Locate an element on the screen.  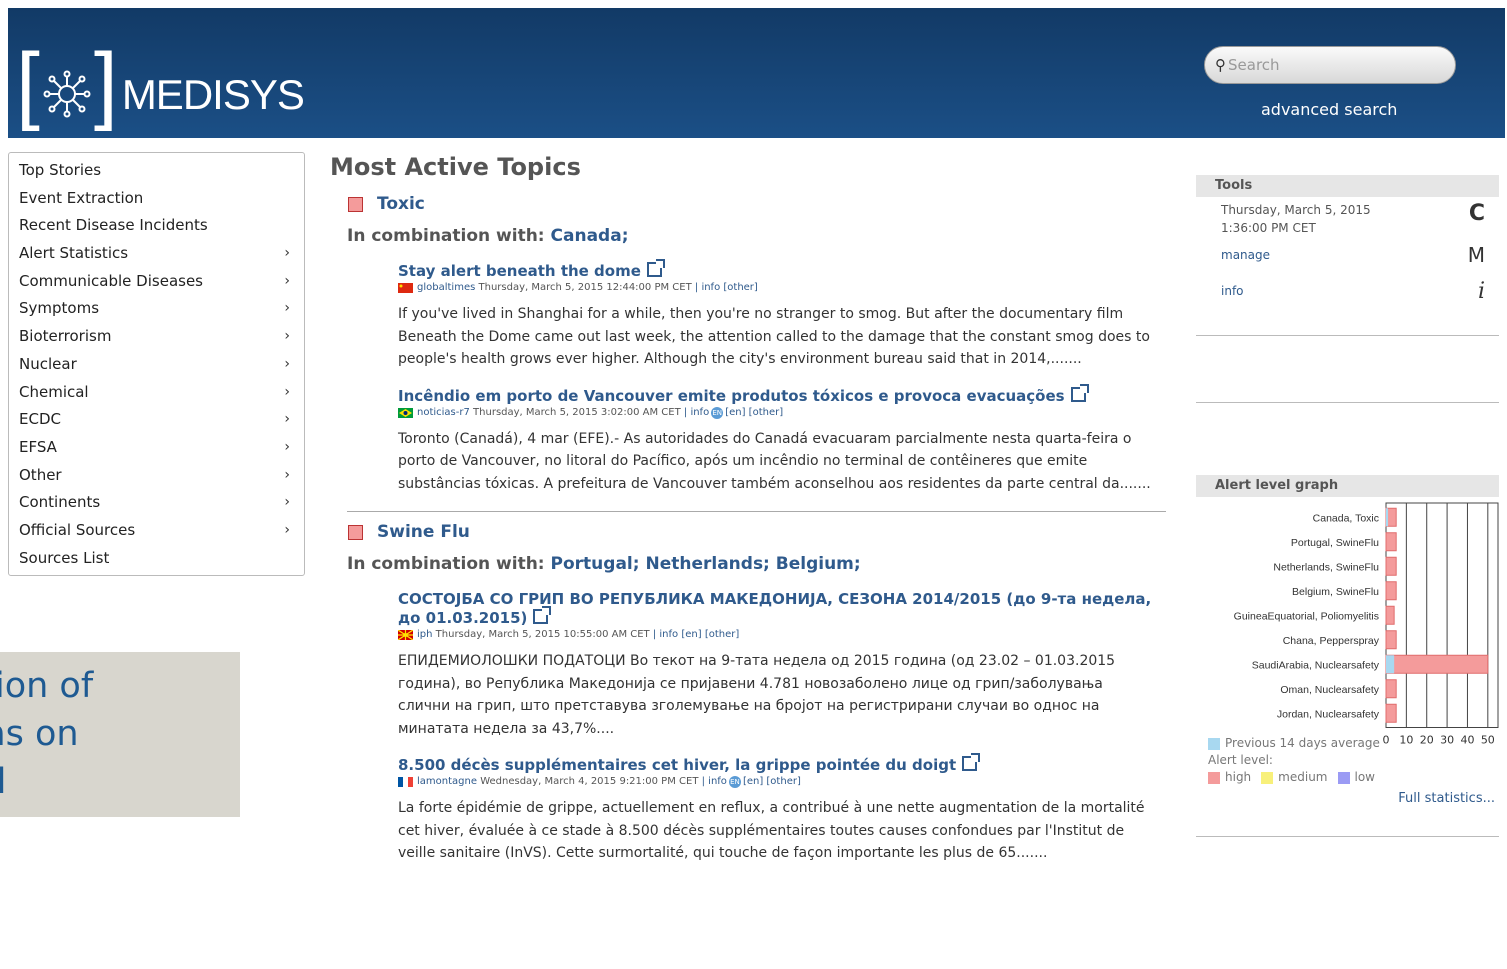
topic-header: Toxic is located at coordinates (759, 204).